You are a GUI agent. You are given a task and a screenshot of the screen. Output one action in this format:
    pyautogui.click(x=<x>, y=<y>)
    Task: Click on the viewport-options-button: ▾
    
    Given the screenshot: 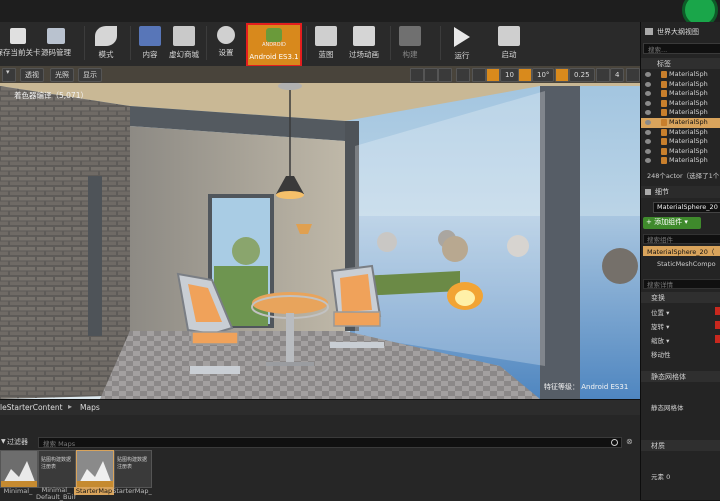 What is the action you would take?
    pyautogui.click(x=9, y=75)
    